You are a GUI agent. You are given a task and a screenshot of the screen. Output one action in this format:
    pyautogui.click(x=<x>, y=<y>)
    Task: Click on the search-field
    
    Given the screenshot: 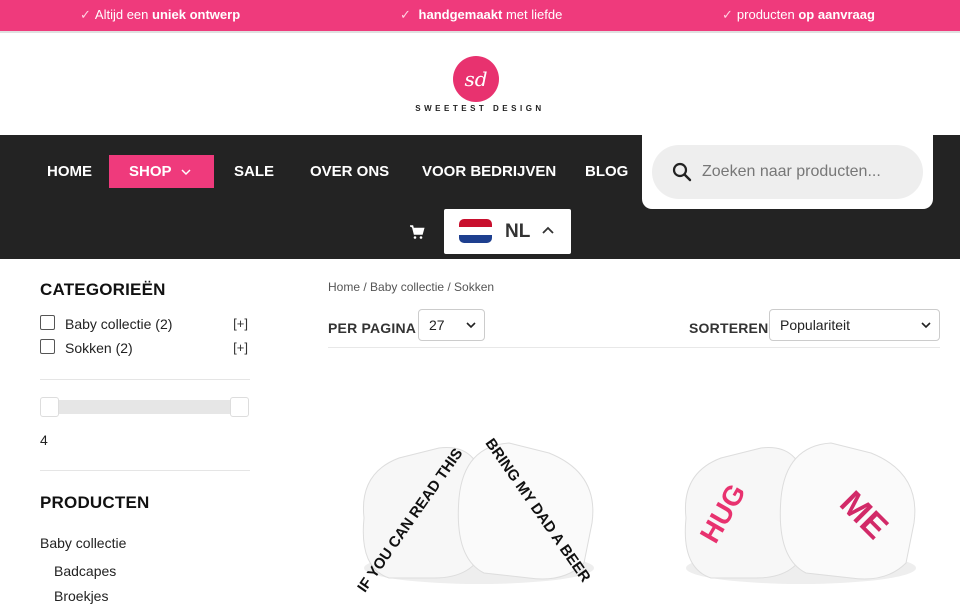 What is the action you would take?
    pyautogui.click(x=787, y=172)
    